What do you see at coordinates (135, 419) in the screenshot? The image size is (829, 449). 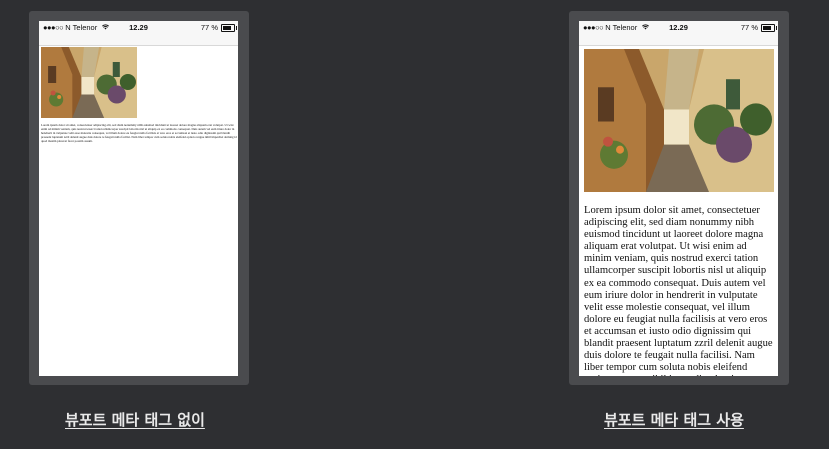 I see `link-without-viewport-meta: 뷰포트 메타 태그 없이` at bounding box center [135, 419].